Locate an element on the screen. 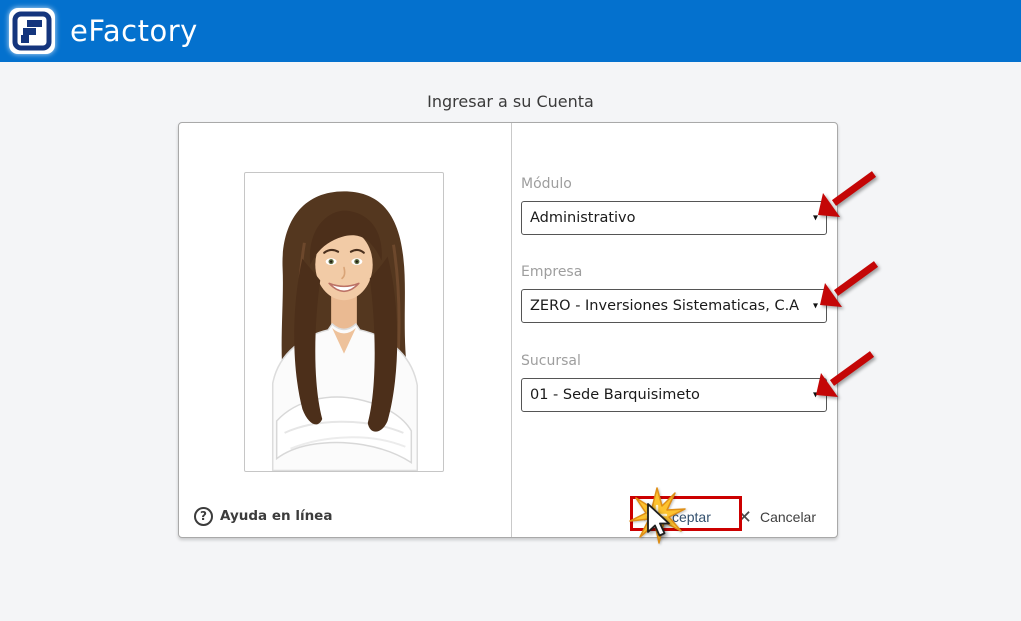 This screenshot has width=1021, height=621. help-link: ? Ayuda en línea is located at coordinates (263, 516).